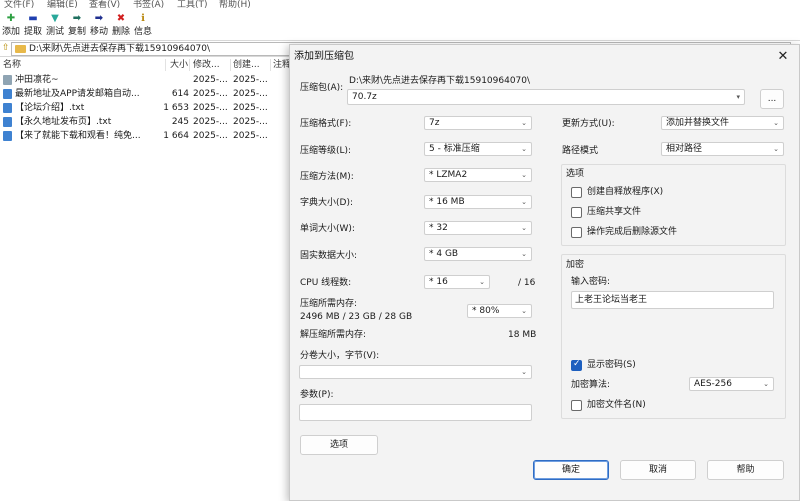 The image size is (800, 501). I want to click on cpu-threads-label: CPU 线程数:, so click(326, 283).